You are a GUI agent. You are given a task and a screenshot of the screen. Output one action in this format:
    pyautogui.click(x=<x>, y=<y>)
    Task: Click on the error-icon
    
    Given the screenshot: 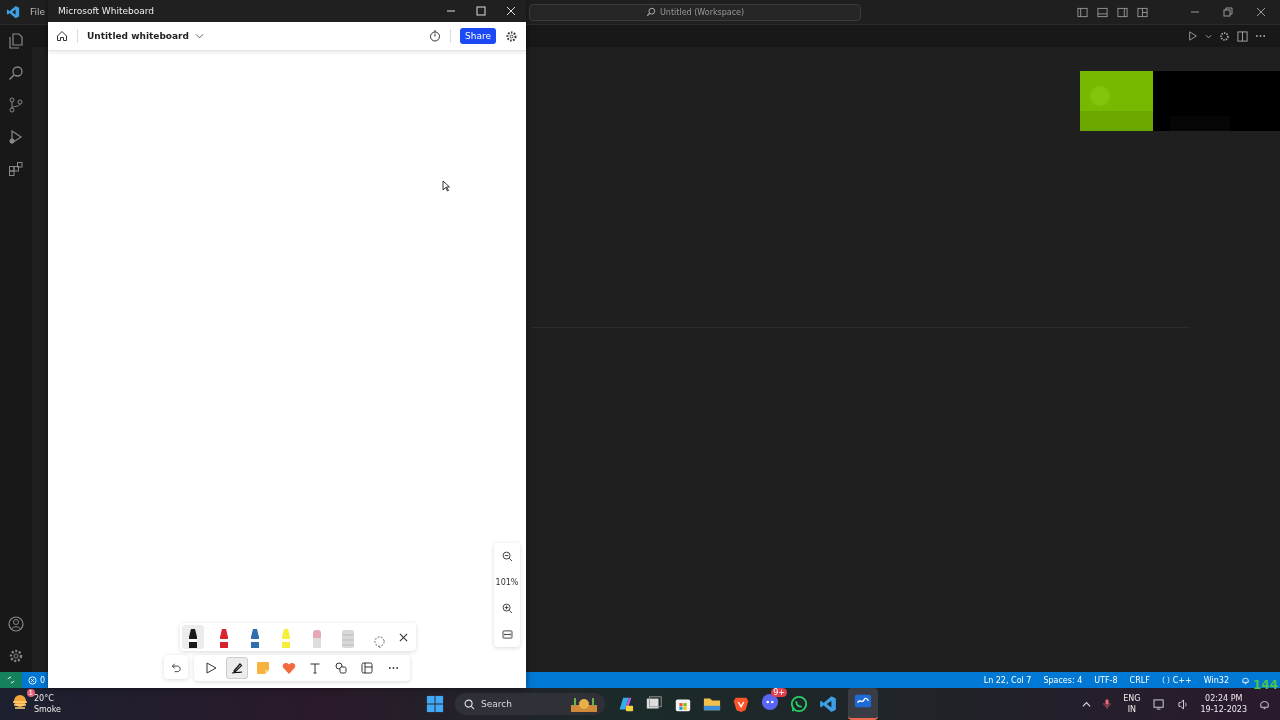 What is the action you would take?
    pyautogui.click(x=32, y=680)
    